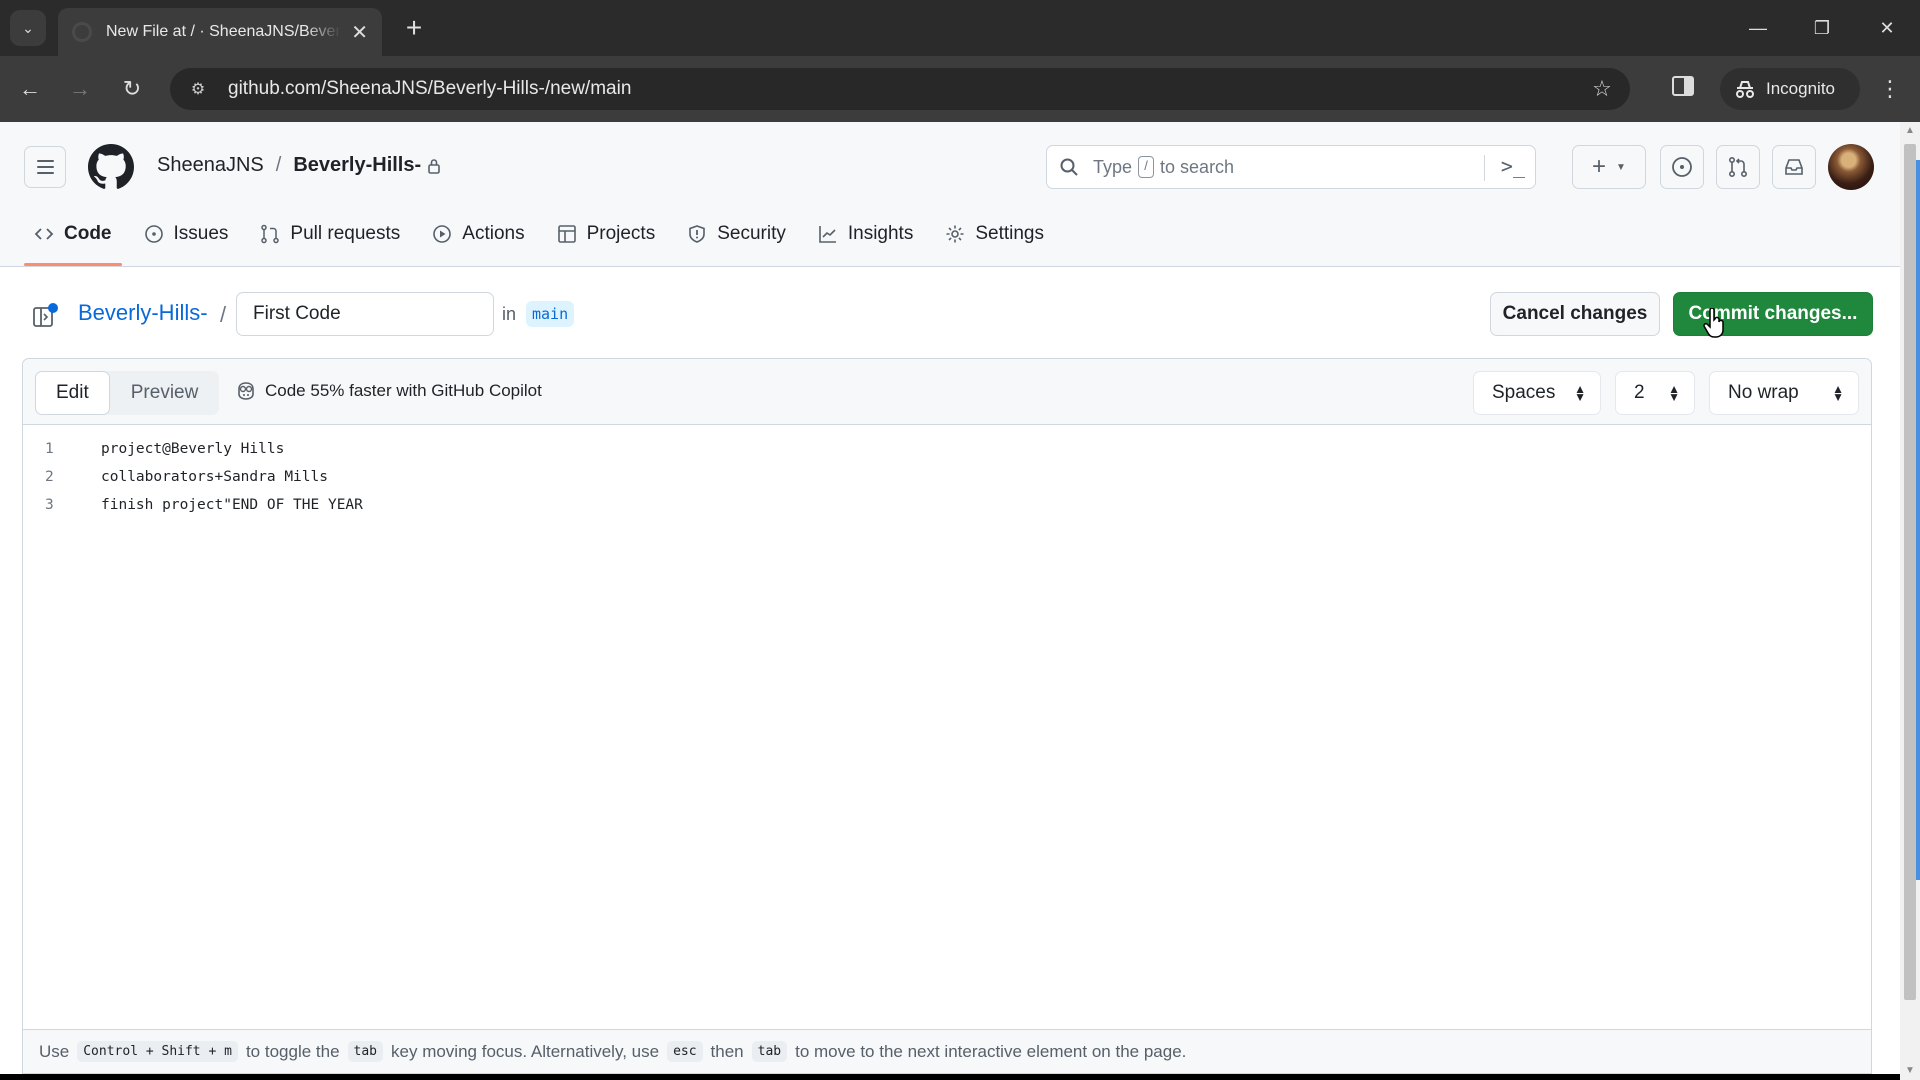 This screenshot has height=1080, width=1920. I want to click on tab-security: Security, so click(736, 234).